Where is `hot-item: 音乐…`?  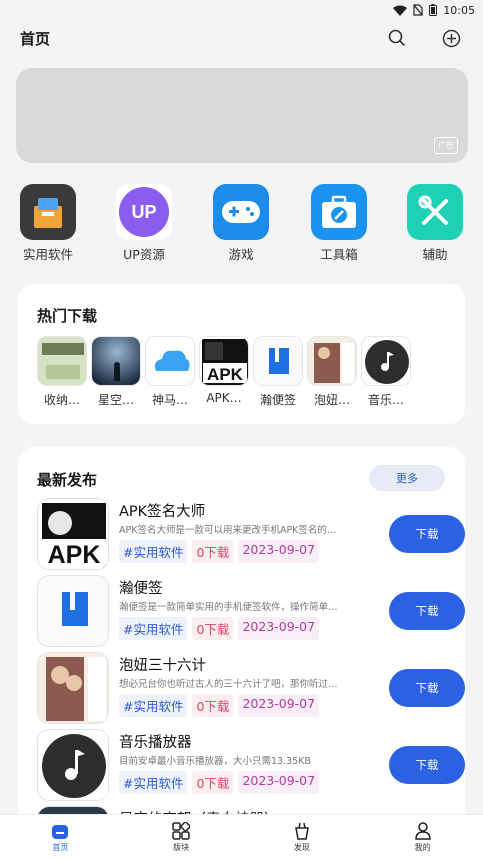
hot-item: 音乐… is located at coordinates (386, 372).